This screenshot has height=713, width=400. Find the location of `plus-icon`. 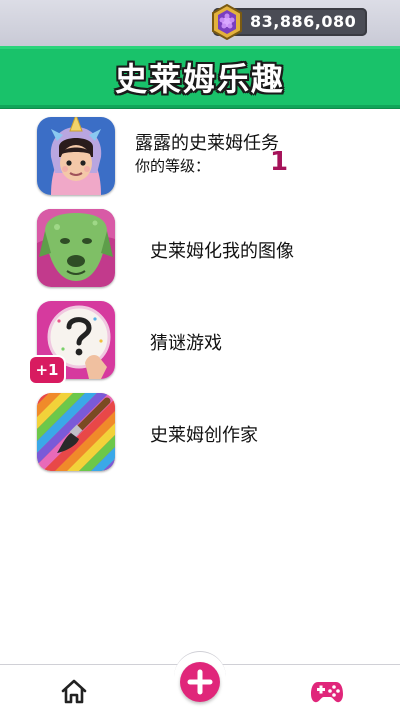

plus-icon is located at coordinates (200, 682).